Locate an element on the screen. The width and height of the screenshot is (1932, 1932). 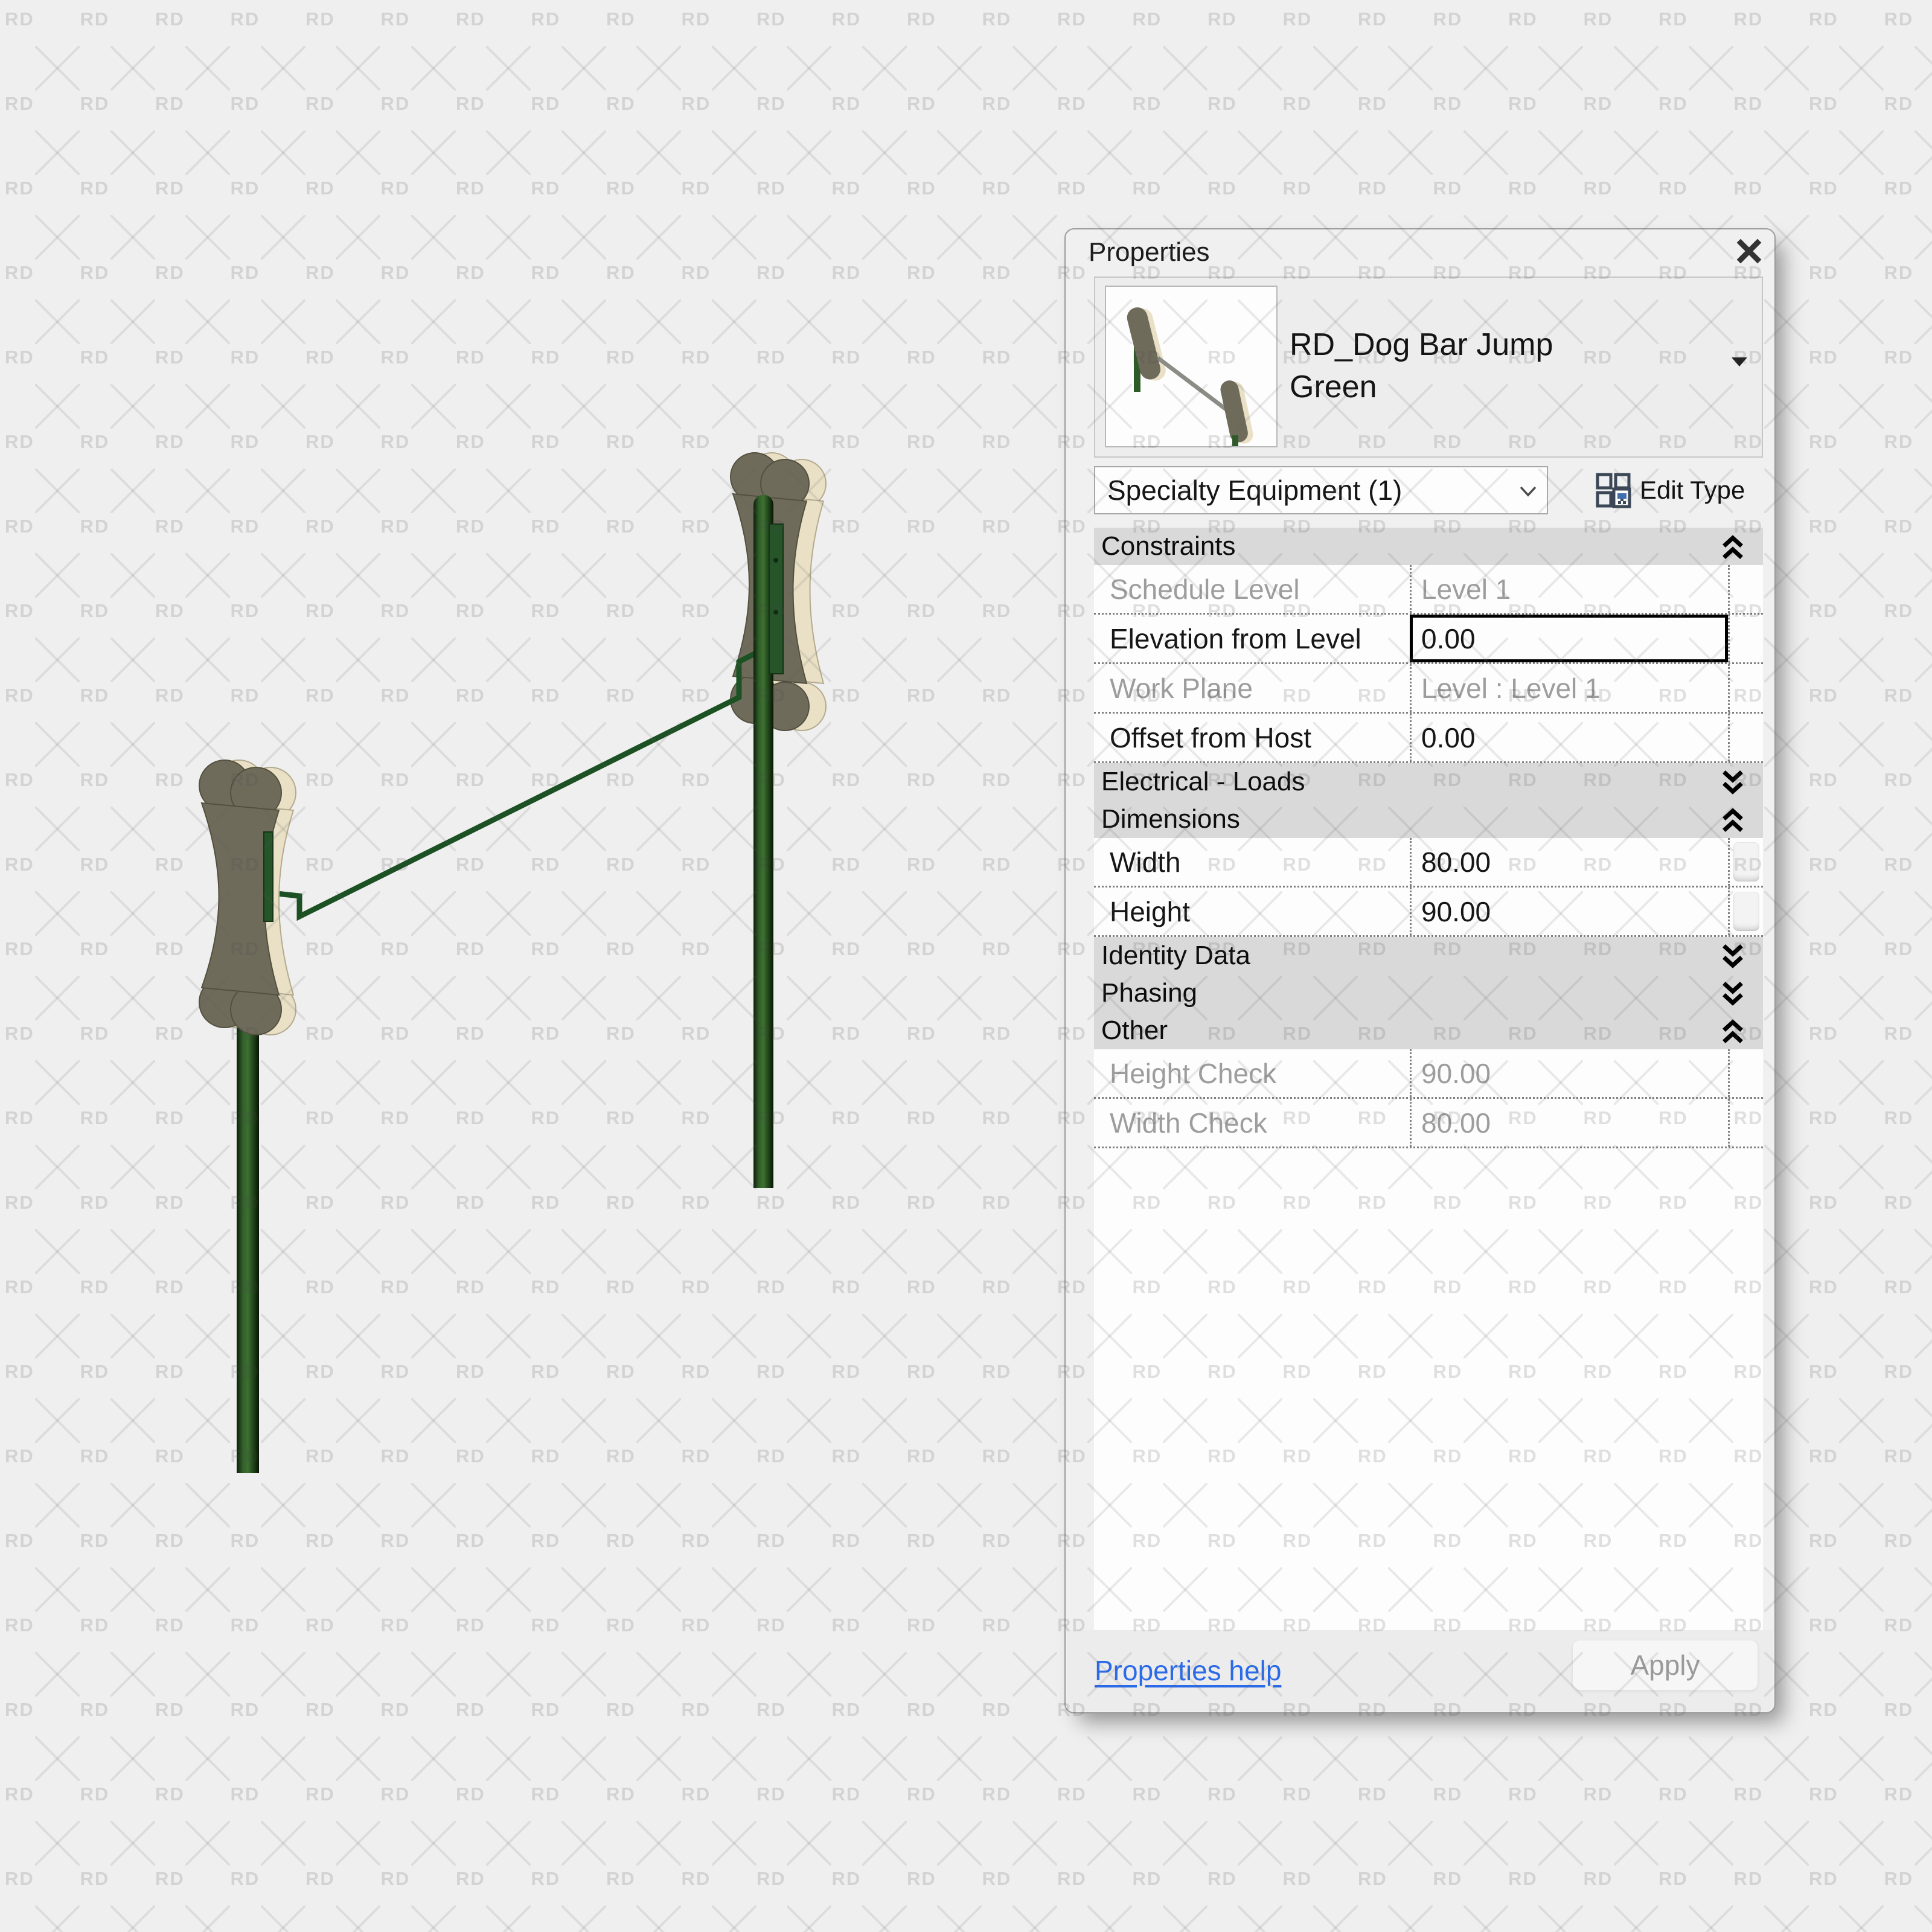
section-header-other: Other is located at coordinates (1429, 1031).